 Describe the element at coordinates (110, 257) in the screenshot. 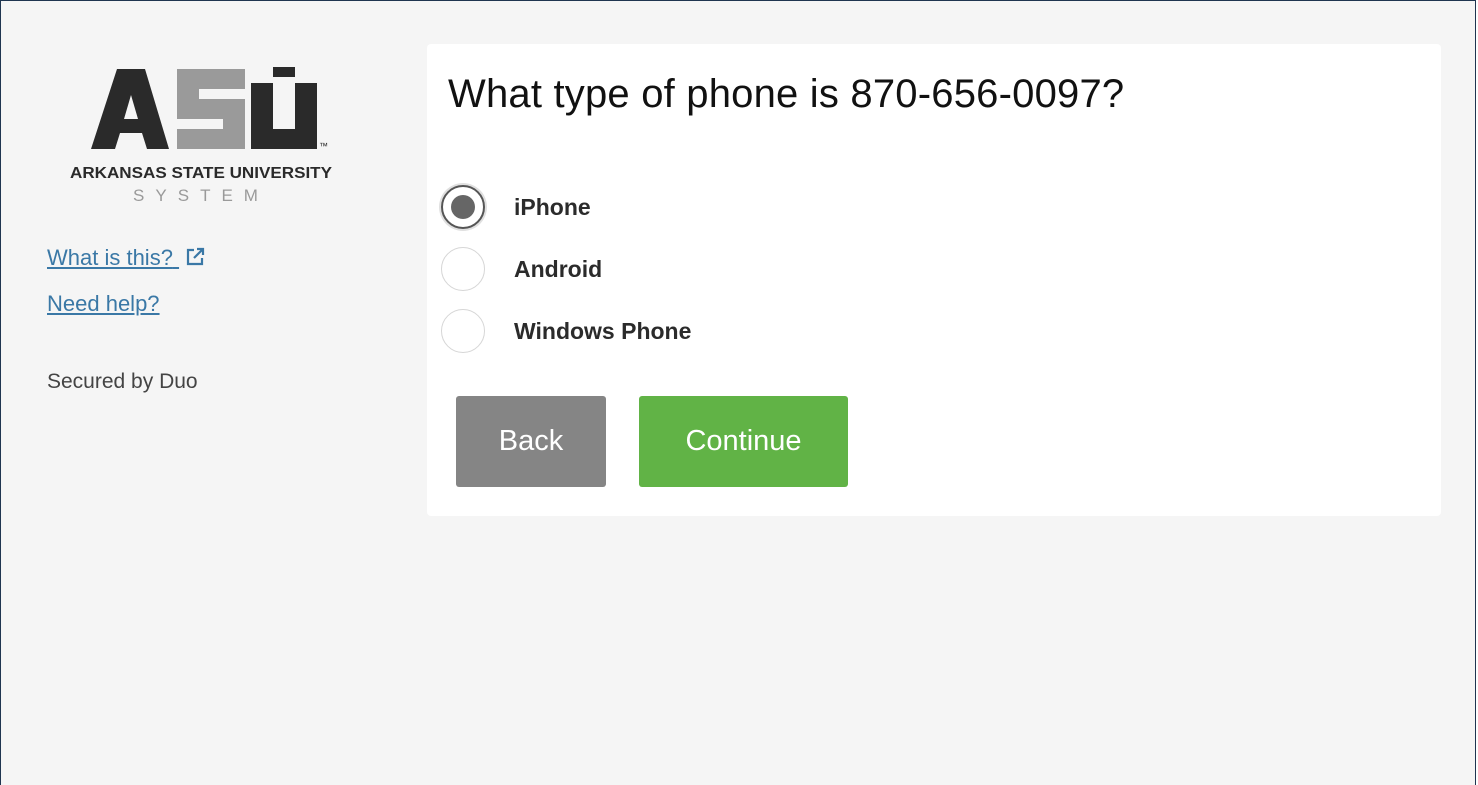

I see `what-is-this-label: What is this?` at that location.